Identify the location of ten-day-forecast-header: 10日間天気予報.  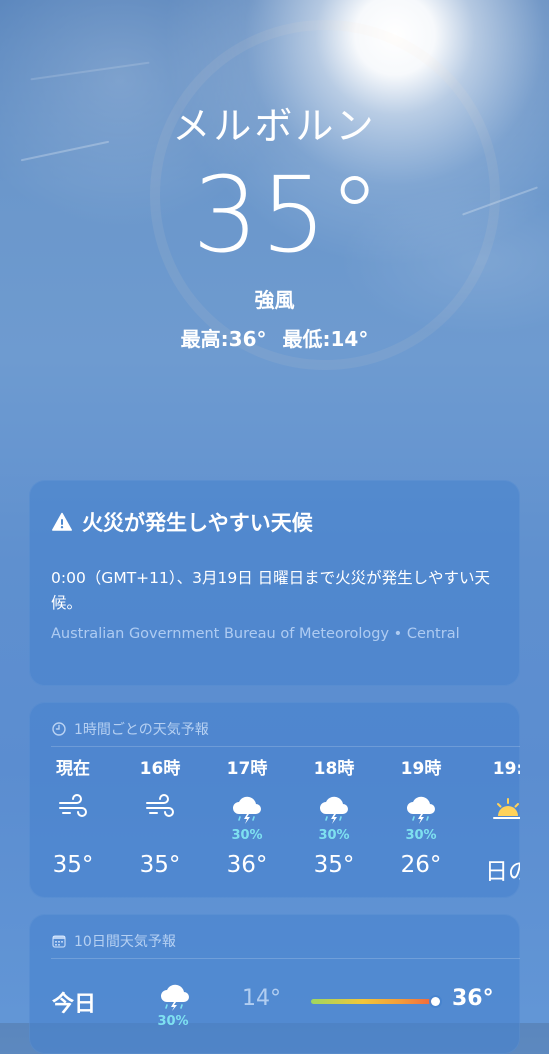
(114, 941).